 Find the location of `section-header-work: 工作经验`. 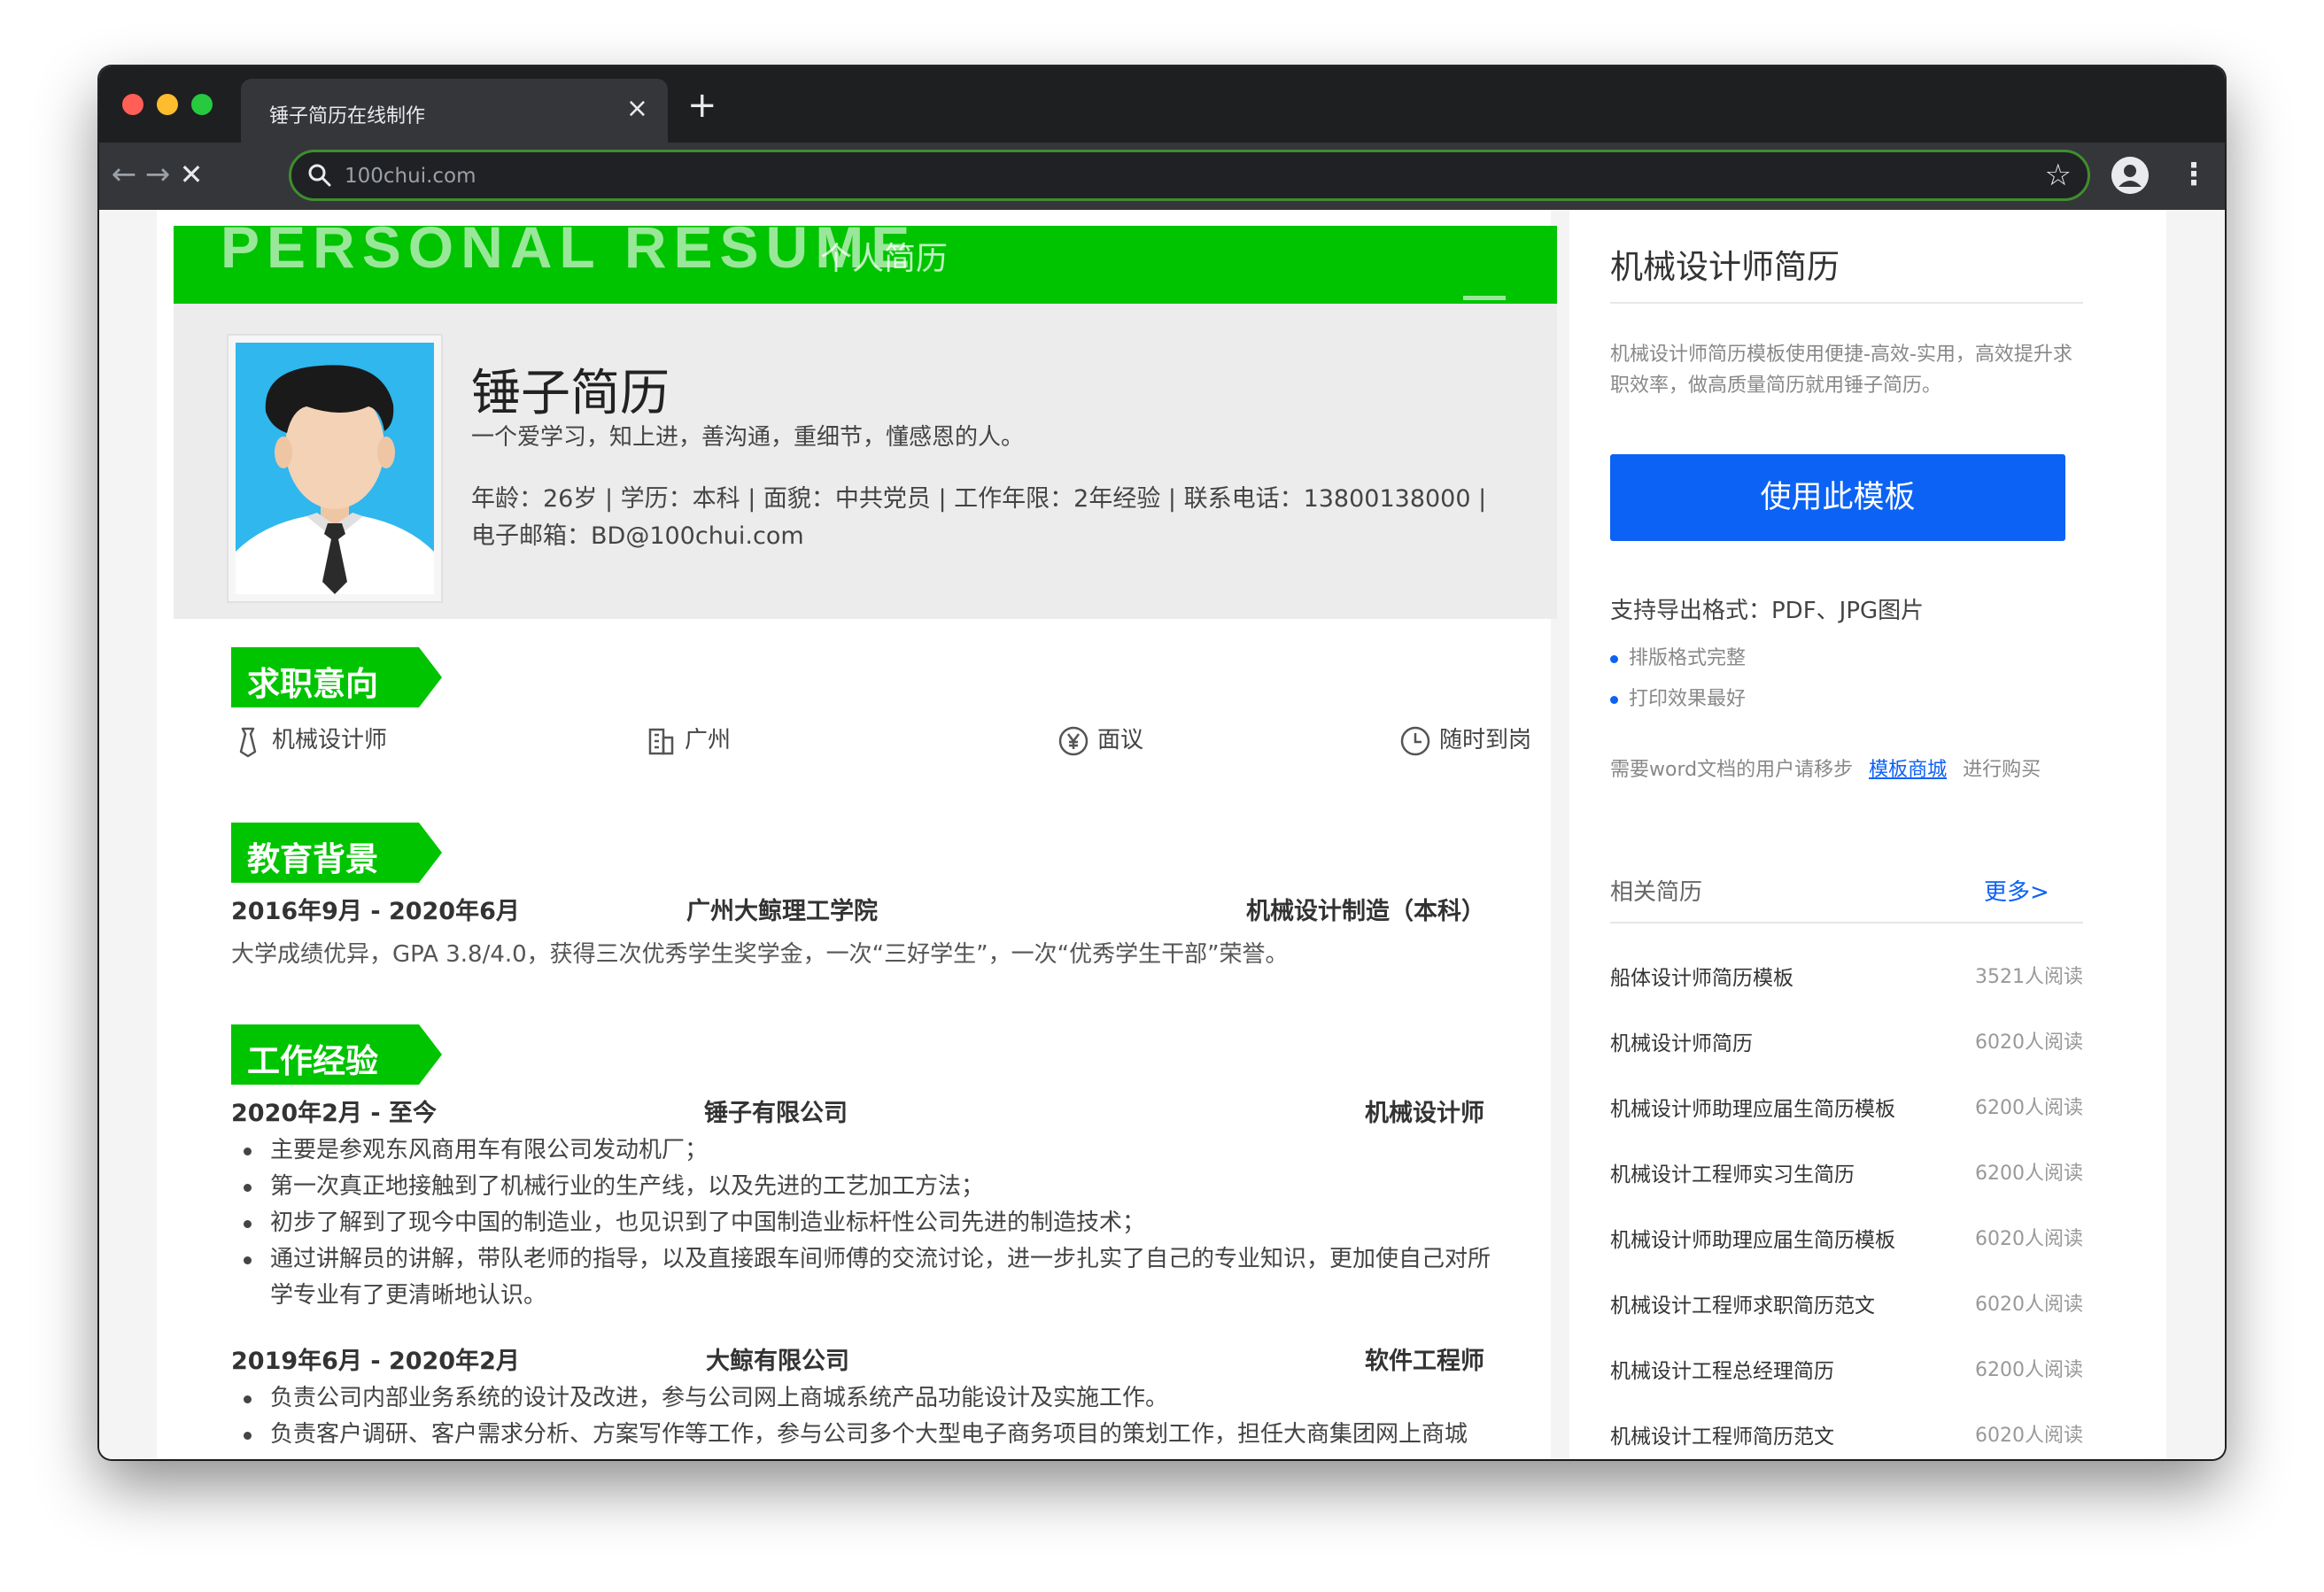

section-header-work: 工作经验 is located at coordinates (336, 1054).